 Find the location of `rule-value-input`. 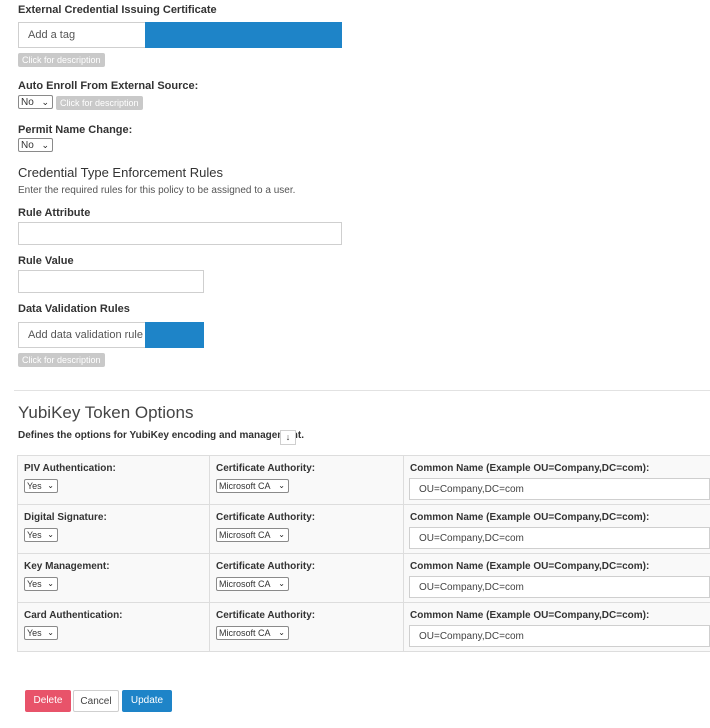

rule-value-input is located at coordinates (111, 281).